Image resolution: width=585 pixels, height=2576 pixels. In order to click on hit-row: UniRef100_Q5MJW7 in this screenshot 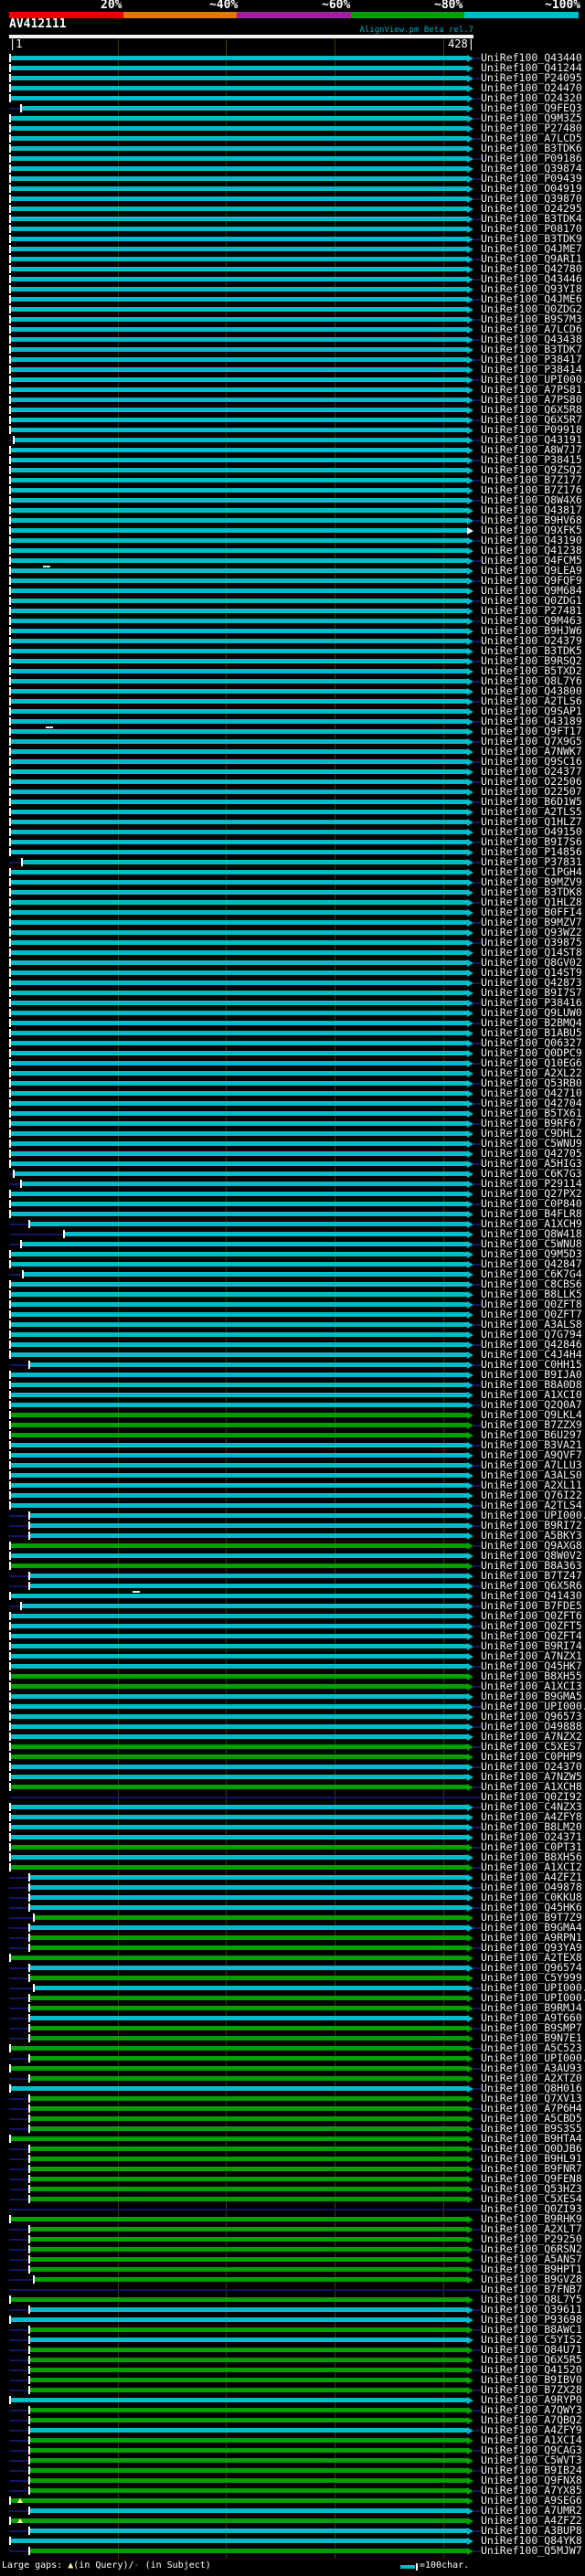, I will do `click(293, 2550)`.